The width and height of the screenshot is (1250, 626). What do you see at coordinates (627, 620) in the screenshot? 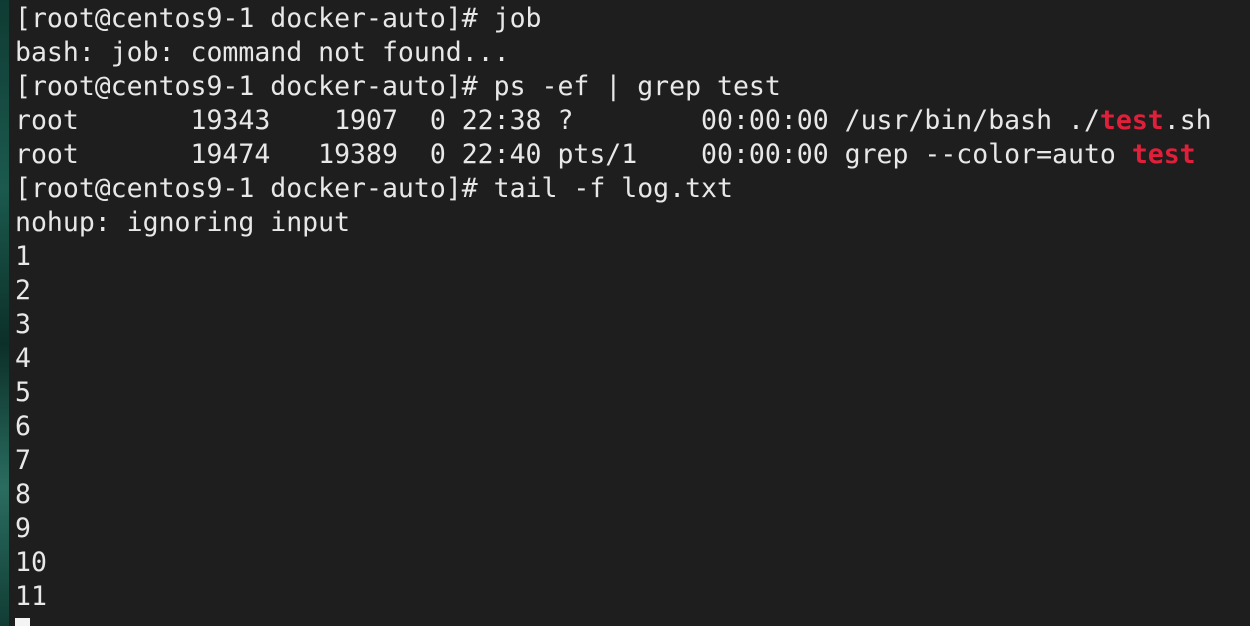
I see `cursor-line` at bounding box center [627, 620].